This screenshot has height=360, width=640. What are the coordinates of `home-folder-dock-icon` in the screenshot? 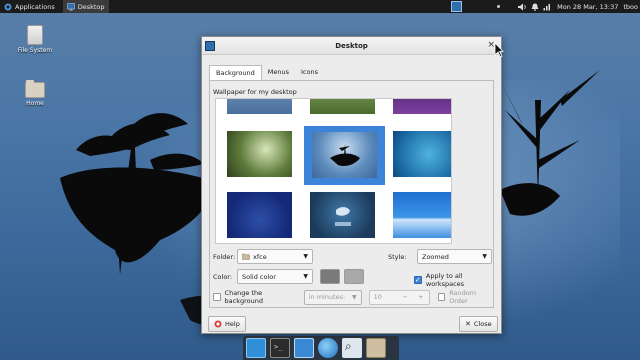 It's located at (376, 348).